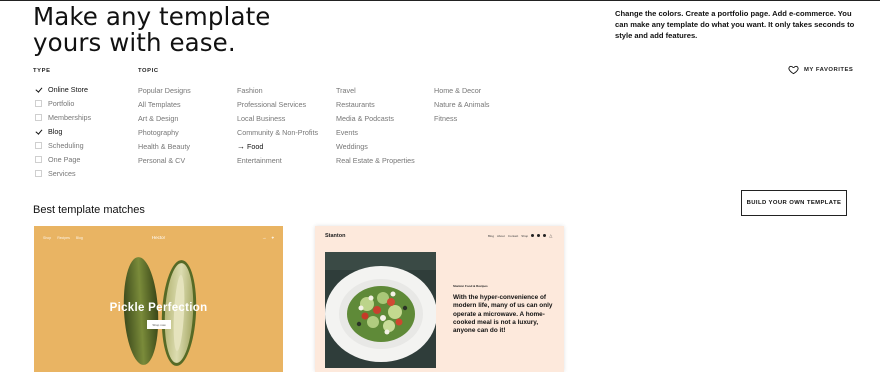 This screenshot has width=880, height=372. I want to click on topic-filter-label: TOPIC, so click(148, 71).